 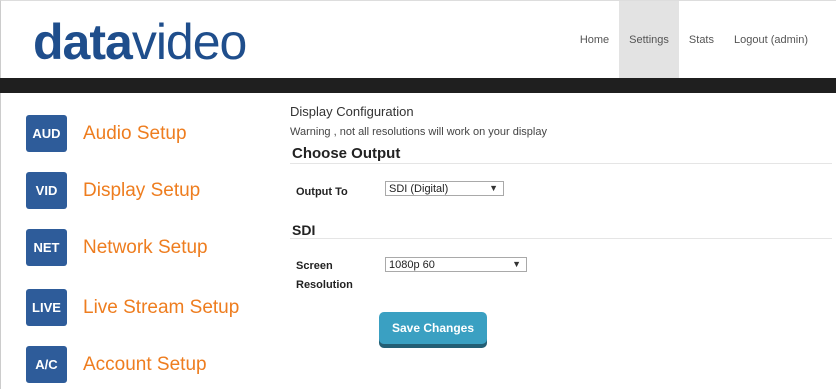 I want to click on screen-resolution-value: 1080p 60, so click(x=412, y=264).